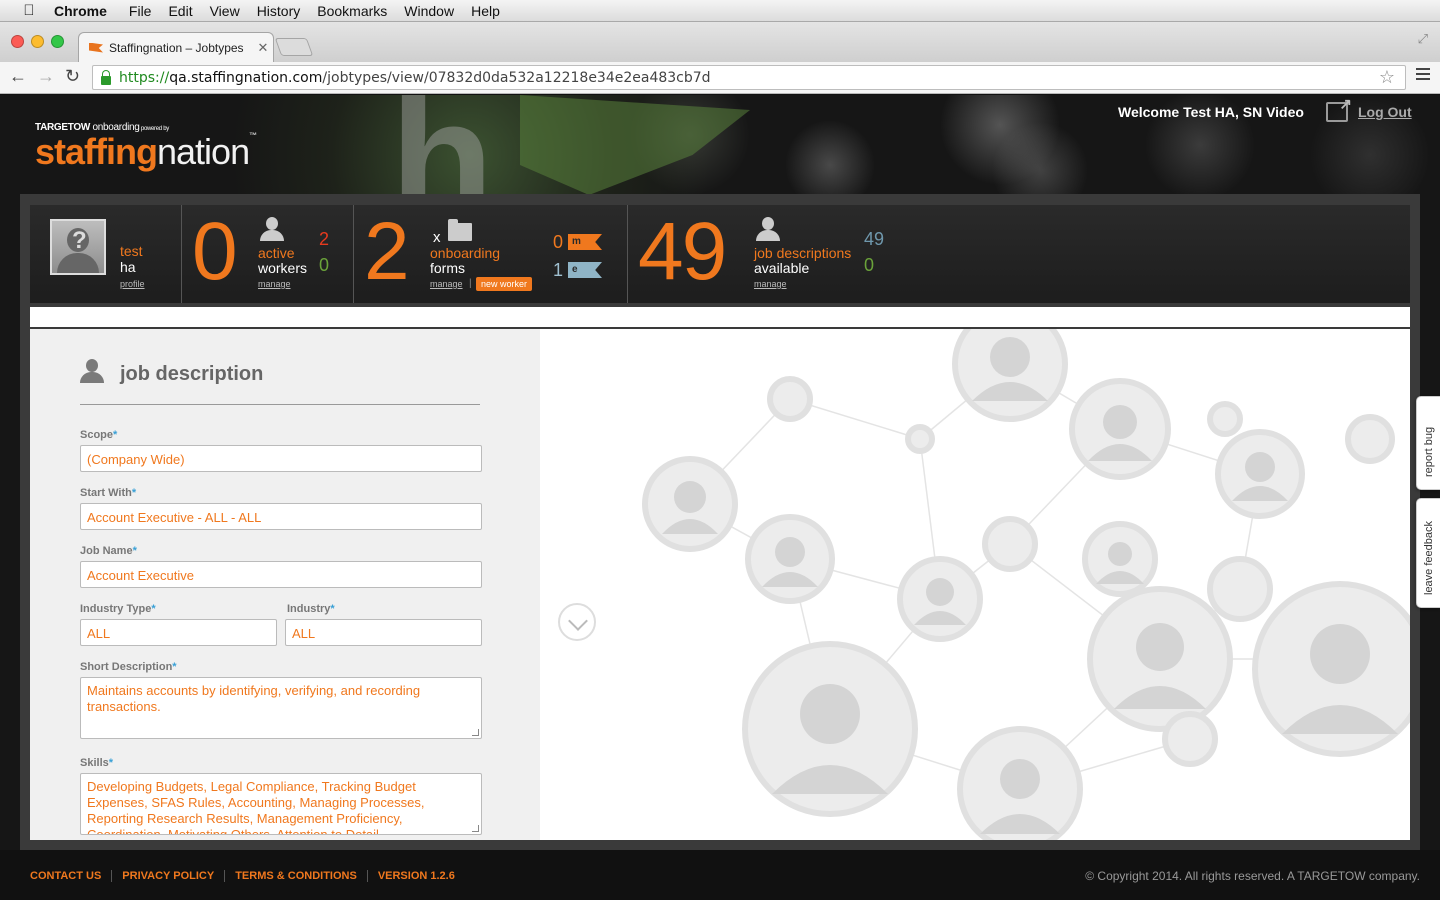 Image resolution: width=1440 pixels, height=900 pixels. I want to click on available-label: available, so click(782, 268).